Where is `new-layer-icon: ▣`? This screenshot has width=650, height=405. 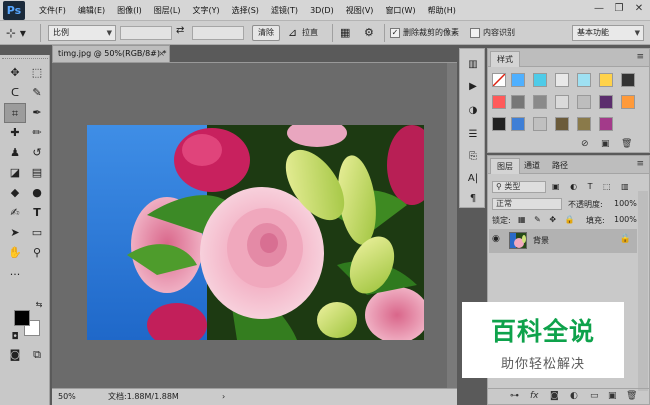
new-layer-icon: ▣ is located at coordinates (612, 396).